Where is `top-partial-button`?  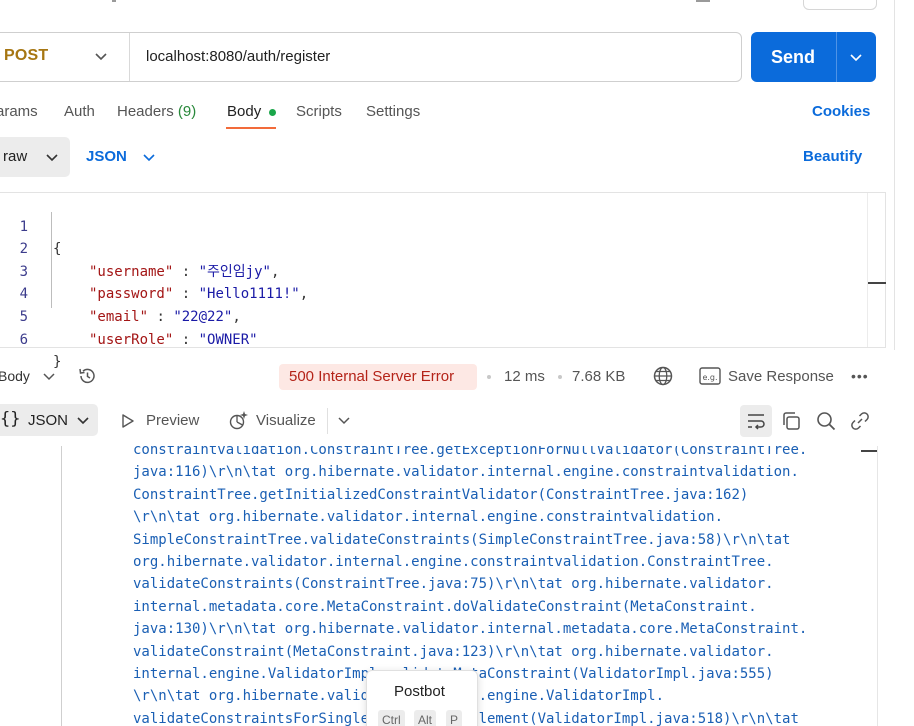 top-partial-button is located at coordinates (840, 5).